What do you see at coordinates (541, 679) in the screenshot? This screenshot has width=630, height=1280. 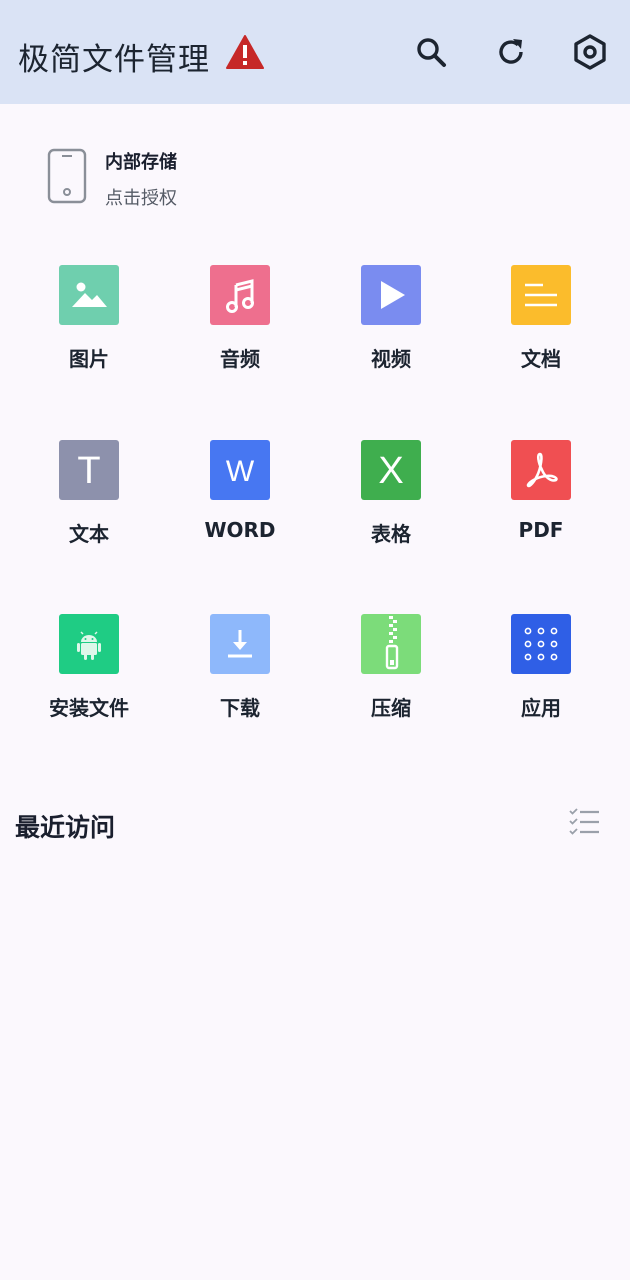 I see `category-apps: 应用` at bounding box center [541, 679].